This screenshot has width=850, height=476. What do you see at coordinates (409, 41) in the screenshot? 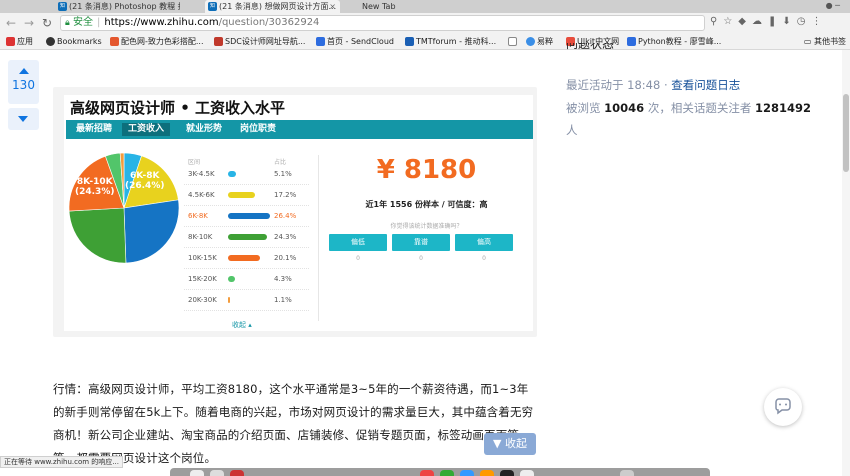
I see `tmt-icon` at bounding box center [409, 41].